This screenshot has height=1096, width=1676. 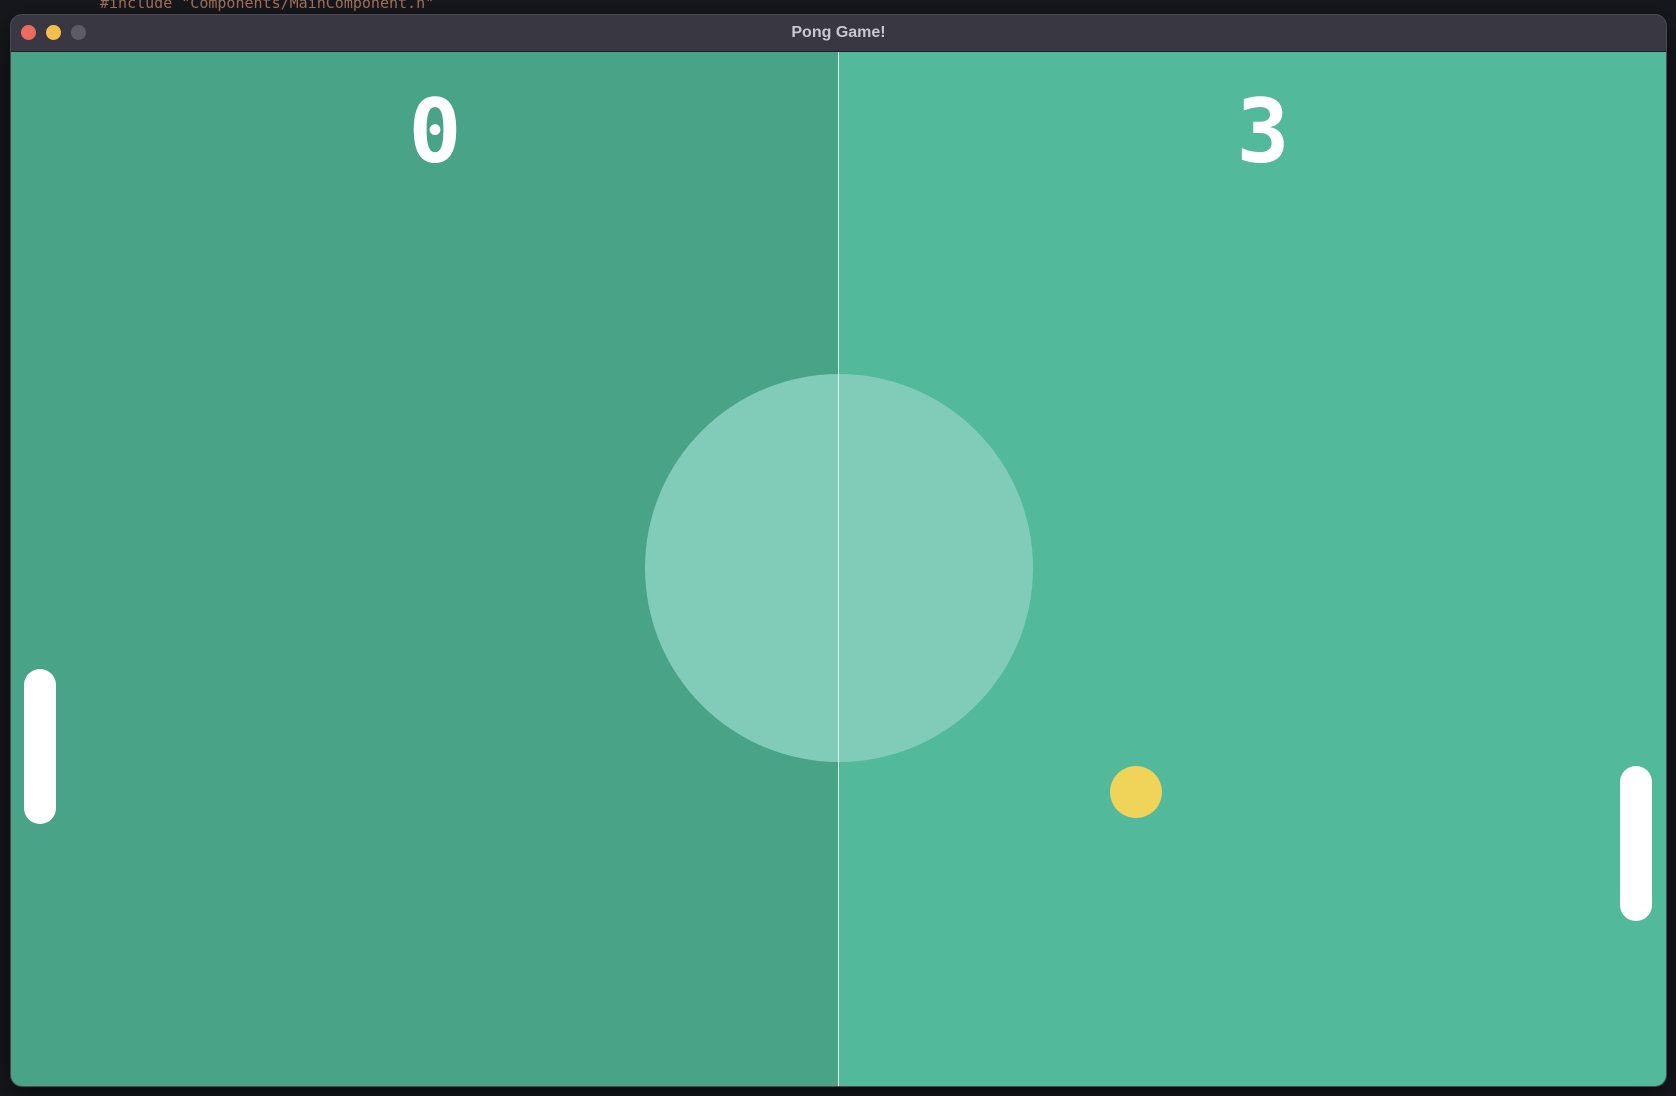 What do you see at coordinates (435, 131) in the screenshot?
I see `left-score: 0` at bounding box center [435, 131].